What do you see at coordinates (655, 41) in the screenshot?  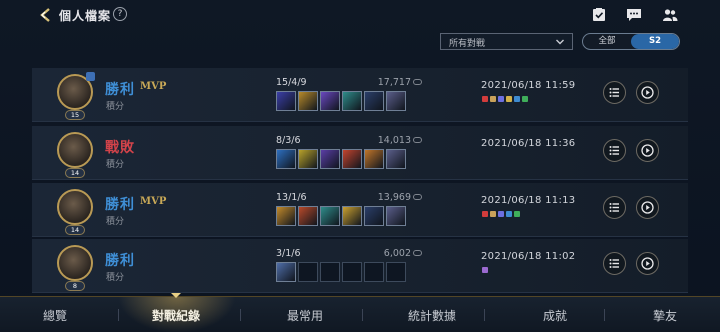 I see `segment-s2: S2` at bounding box center [655, 41].